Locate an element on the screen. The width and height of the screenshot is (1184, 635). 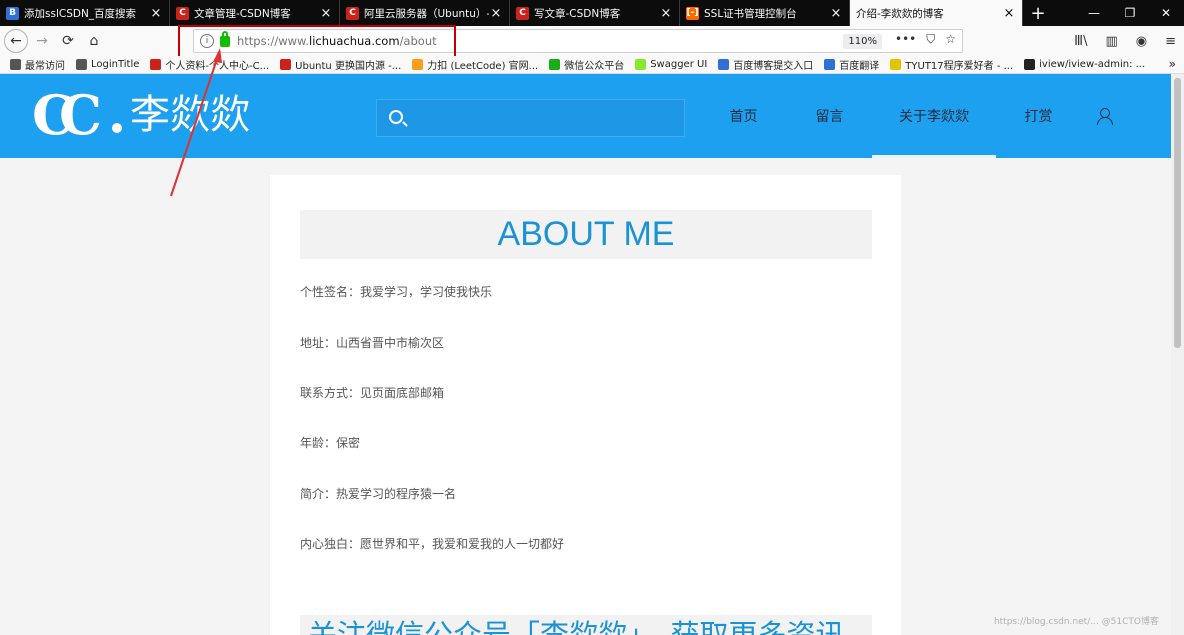
bookmark-label: 最常访问 is located at coordinates (45, 66).